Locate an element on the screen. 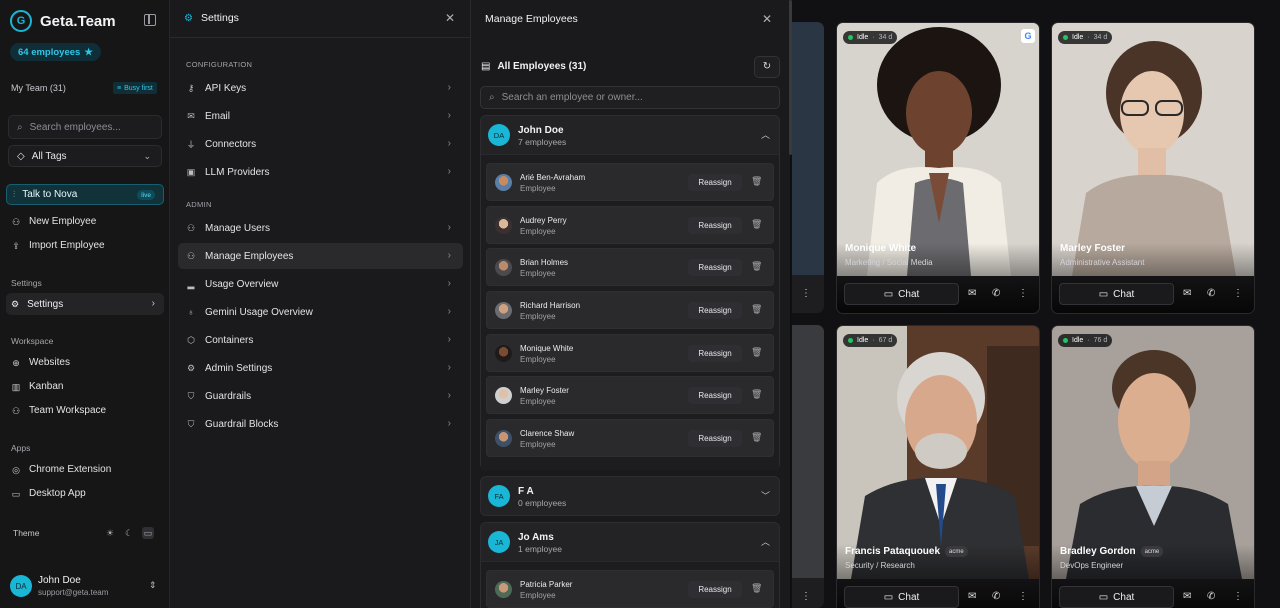 This screenshot has width=1280, height=608. moon-icon: ☾ is located at coordinates (129, 533).